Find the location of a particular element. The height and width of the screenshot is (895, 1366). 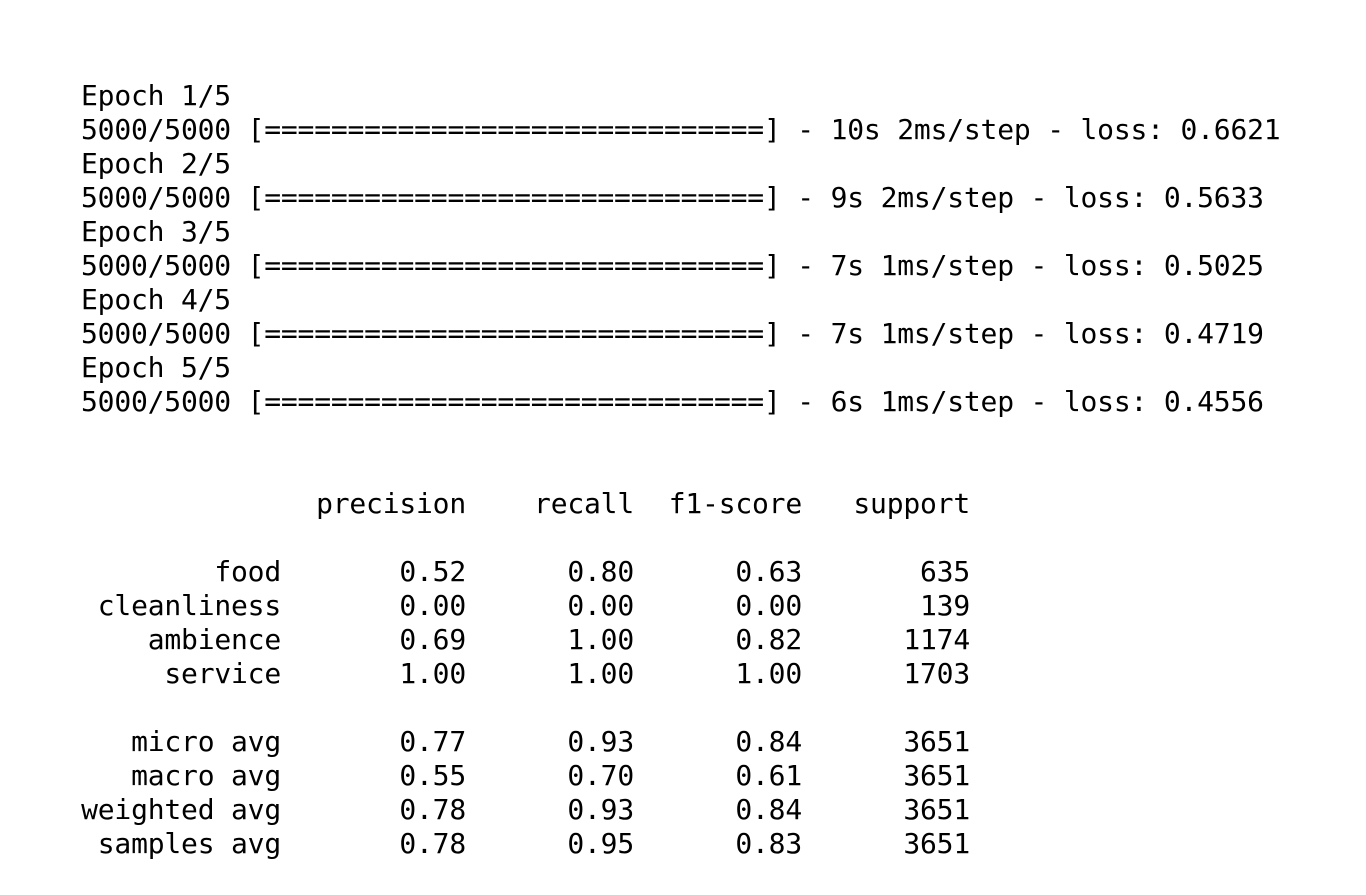

epoch-header: Epoch 4/5 is located at coordinates (156, 299).